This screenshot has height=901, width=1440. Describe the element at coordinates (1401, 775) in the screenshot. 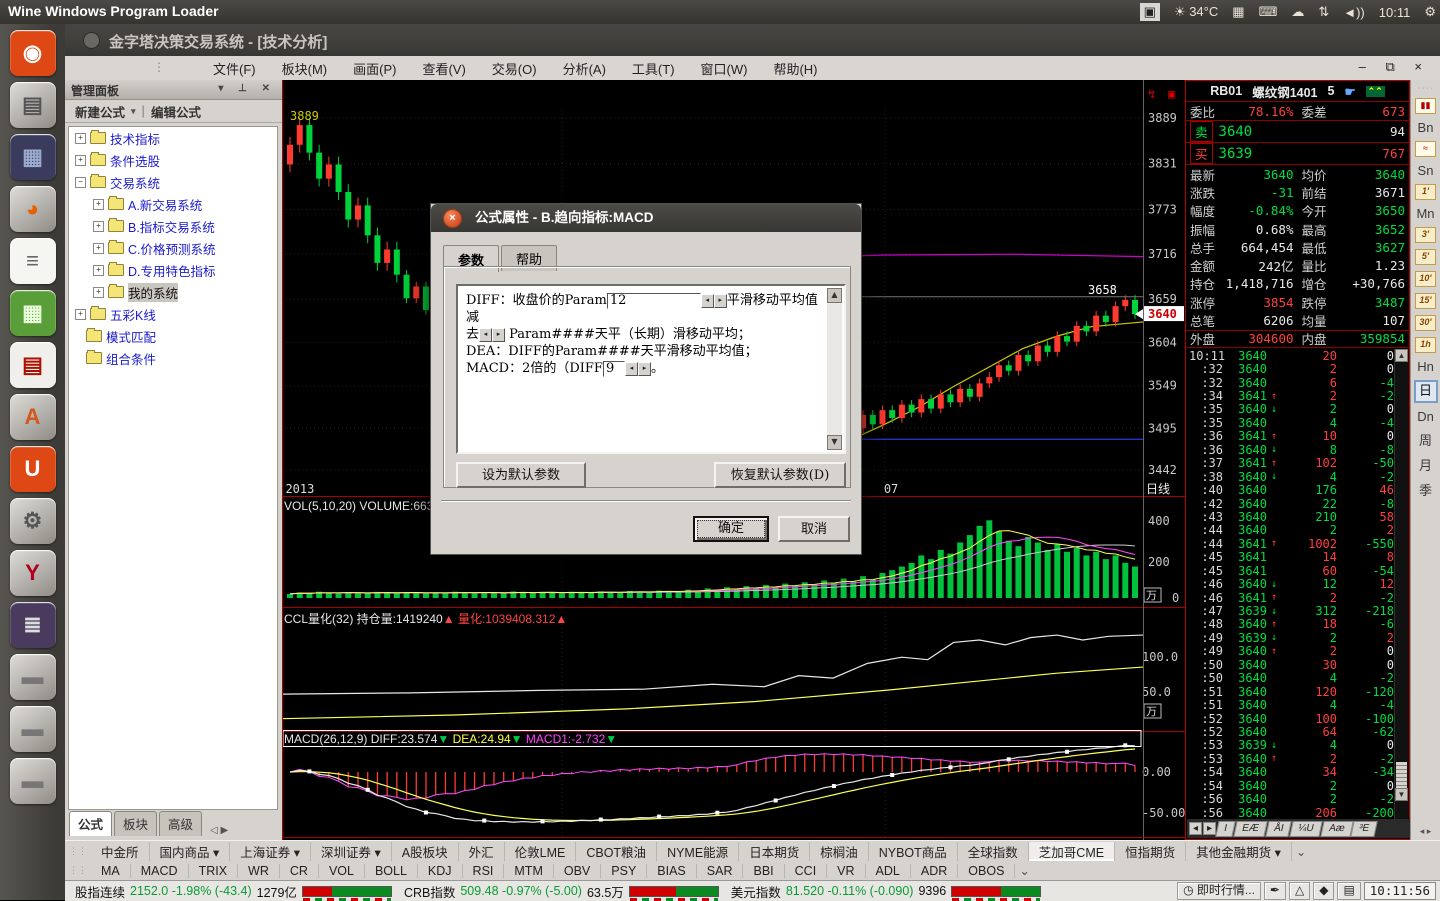

I see `tape-scroll-thumb` at that location.